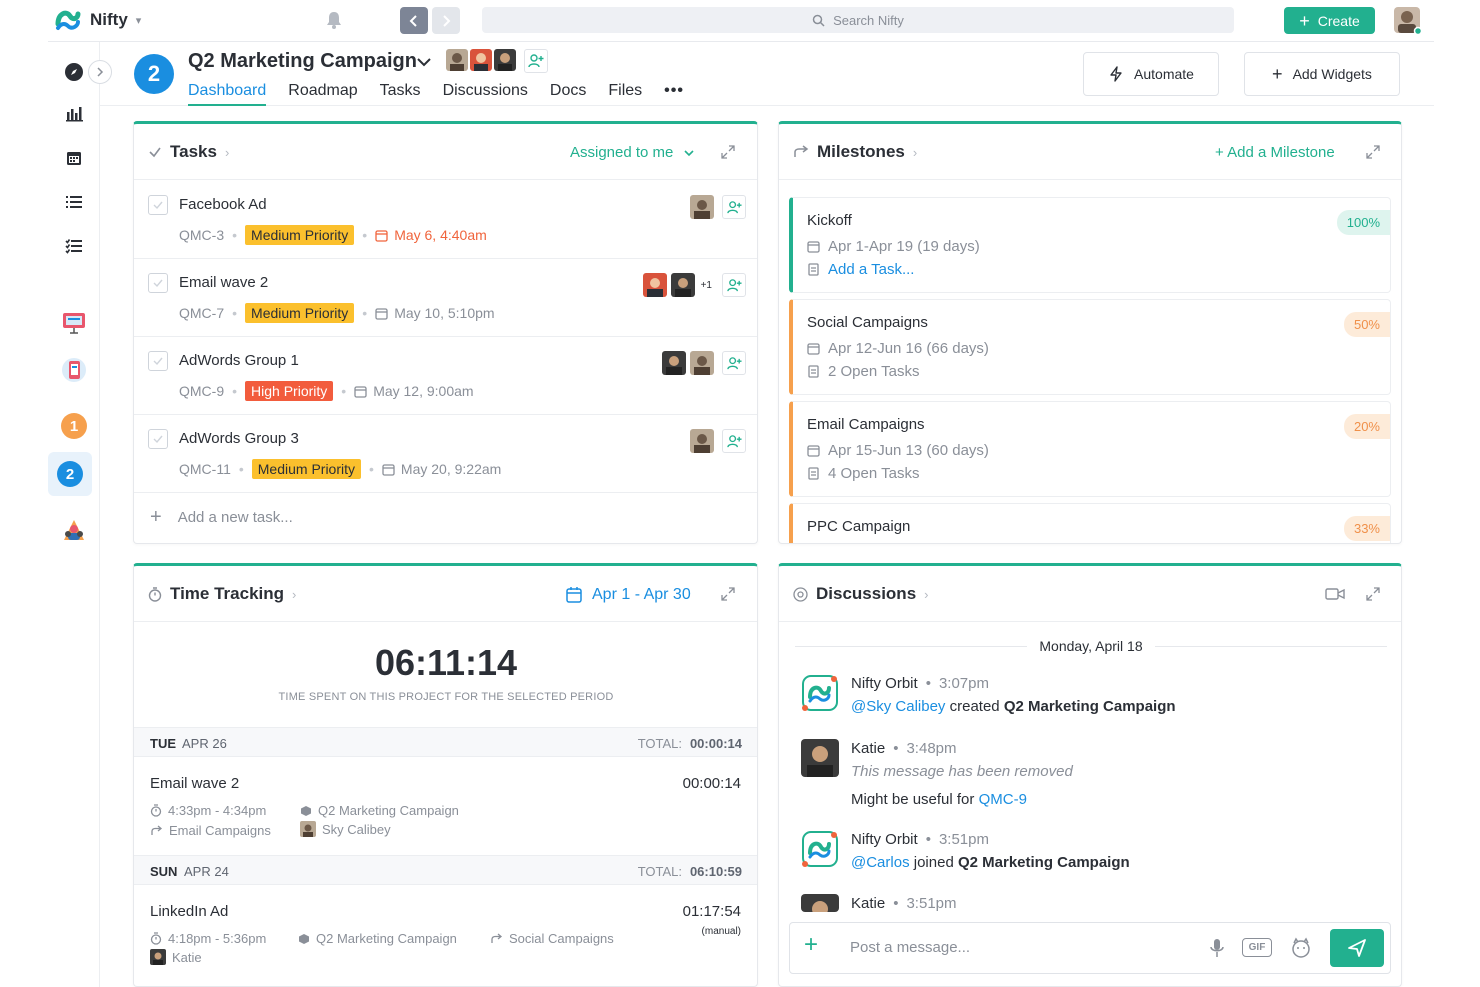 The image size is (1480, 987). What do you see at coordinates (302, 61) in the screenshot?
I see `project-title: Q2 Marketing Campaign` at bounding box center [302, 61].